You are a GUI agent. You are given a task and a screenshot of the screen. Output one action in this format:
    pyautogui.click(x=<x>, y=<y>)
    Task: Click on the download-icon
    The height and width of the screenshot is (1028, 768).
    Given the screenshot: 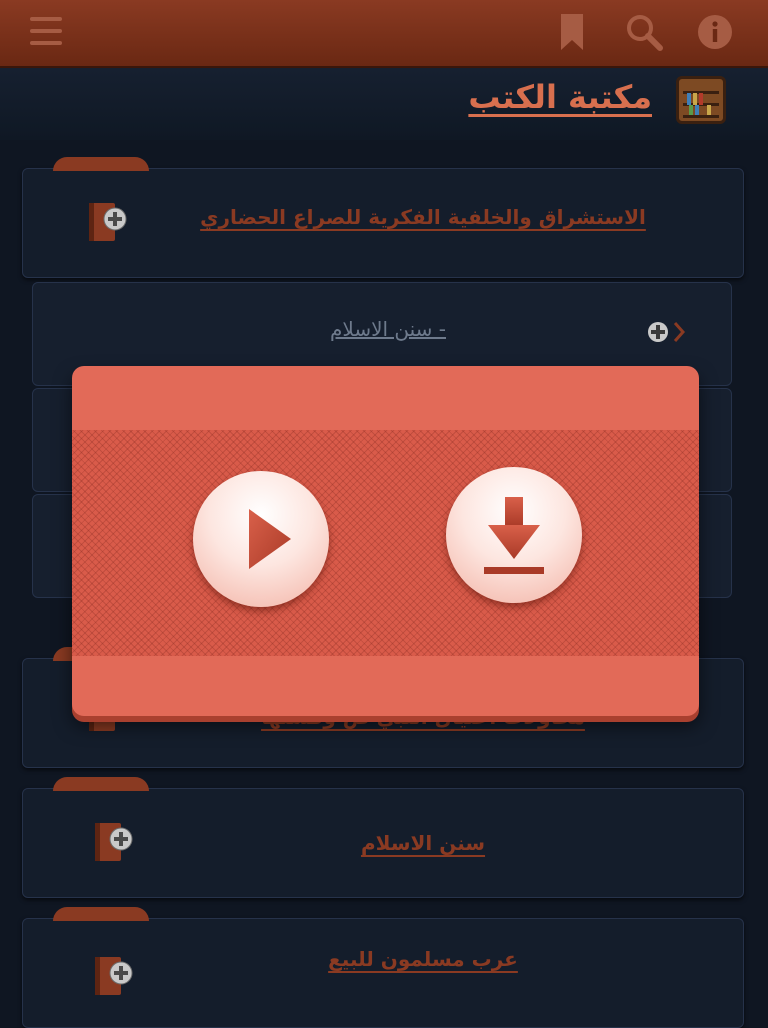 What is the action you would take?
    pyautogui.click(x=514, y=535)
    